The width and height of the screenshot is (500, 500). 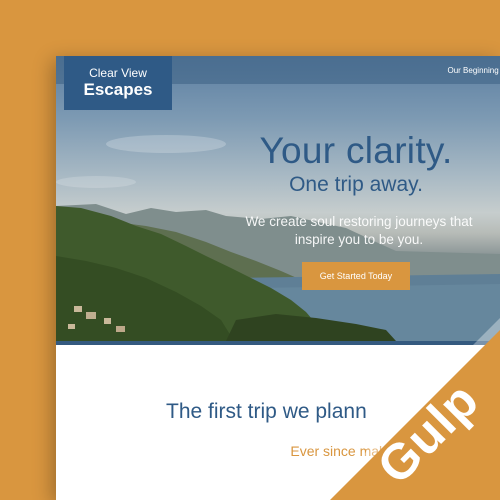 I want to click on nav-link-our-beginning: Our Beginning, so click(x=473, y=70).